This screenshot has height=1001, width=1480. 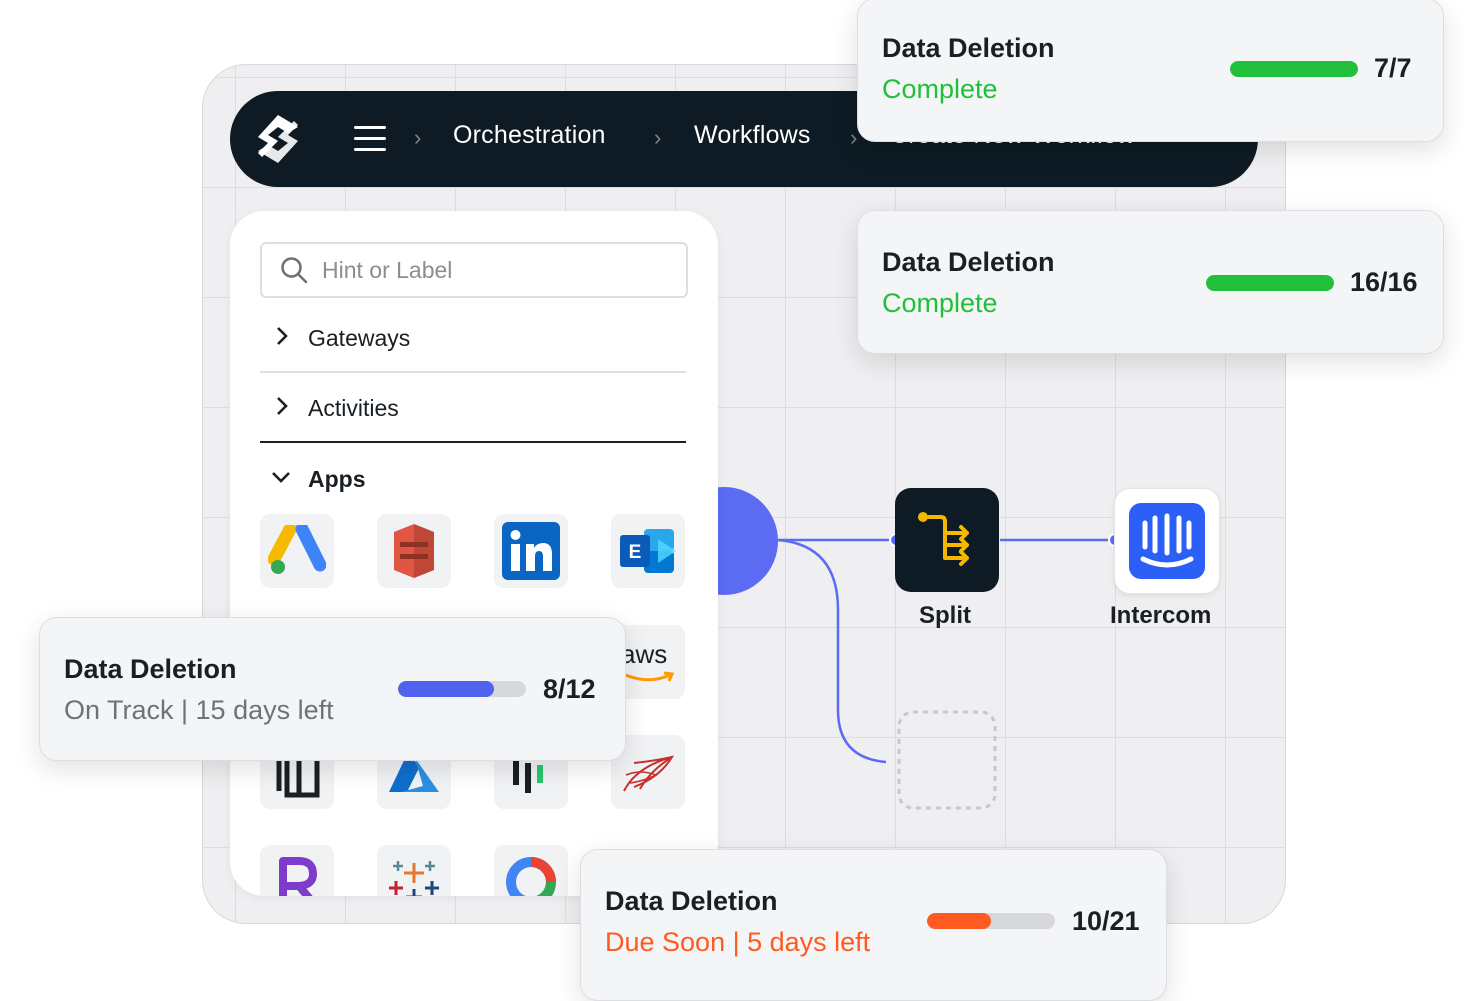 What do you see at coordinates (947, 760) in the screenshot?
I see `empty-drop-slot` at bounding box center [947, 760].